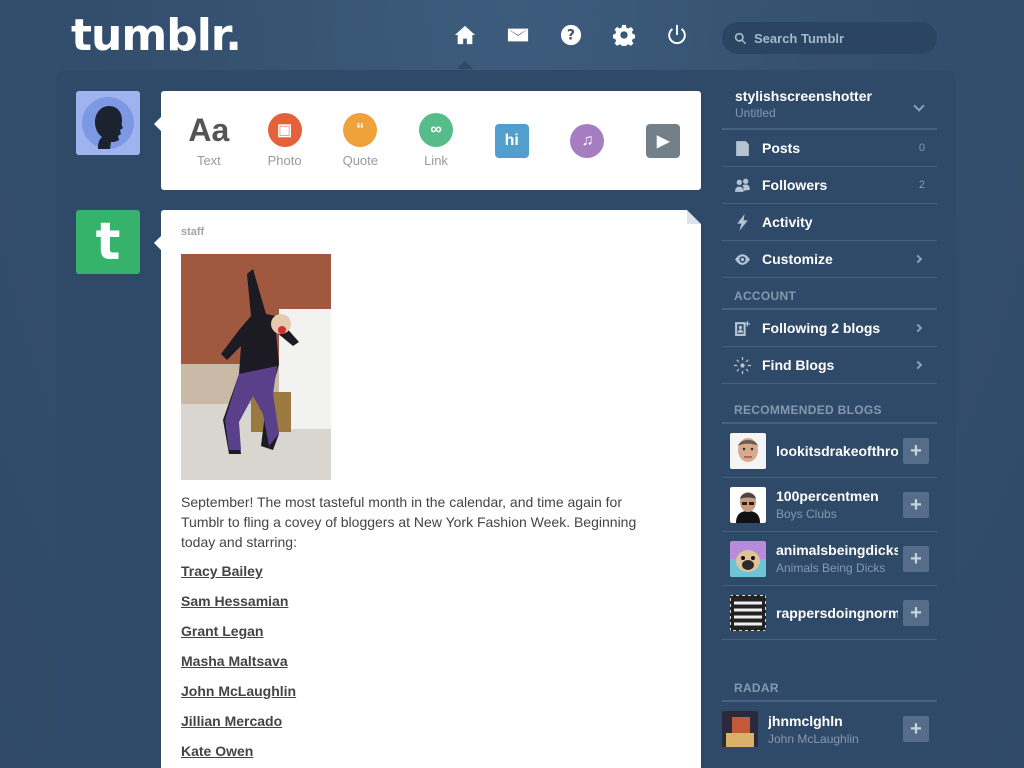 The height and width of the screenshot is (768, 1024). What do you see at coordinates (827, 496) in the screenshot?
I see `recommended-blog-name: 100percentmen` at bounding box center [827, 496].